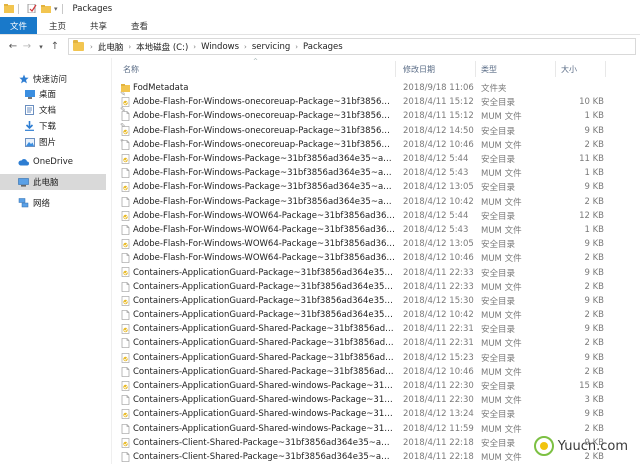  I want to click on file-row: FodMetadata 2018/9/18 11:06 文件夹, so click(376, 88).